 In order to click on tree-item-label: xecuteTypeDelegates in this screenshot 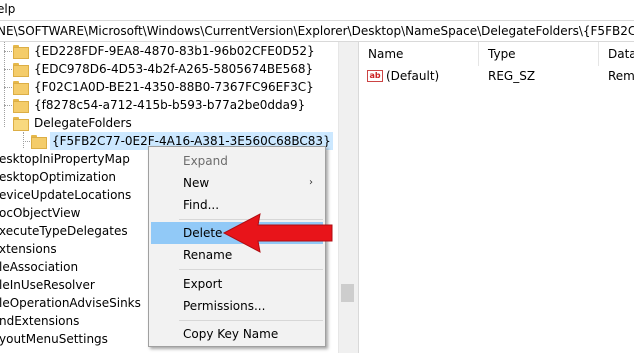, I will do `click(64, 231)`.